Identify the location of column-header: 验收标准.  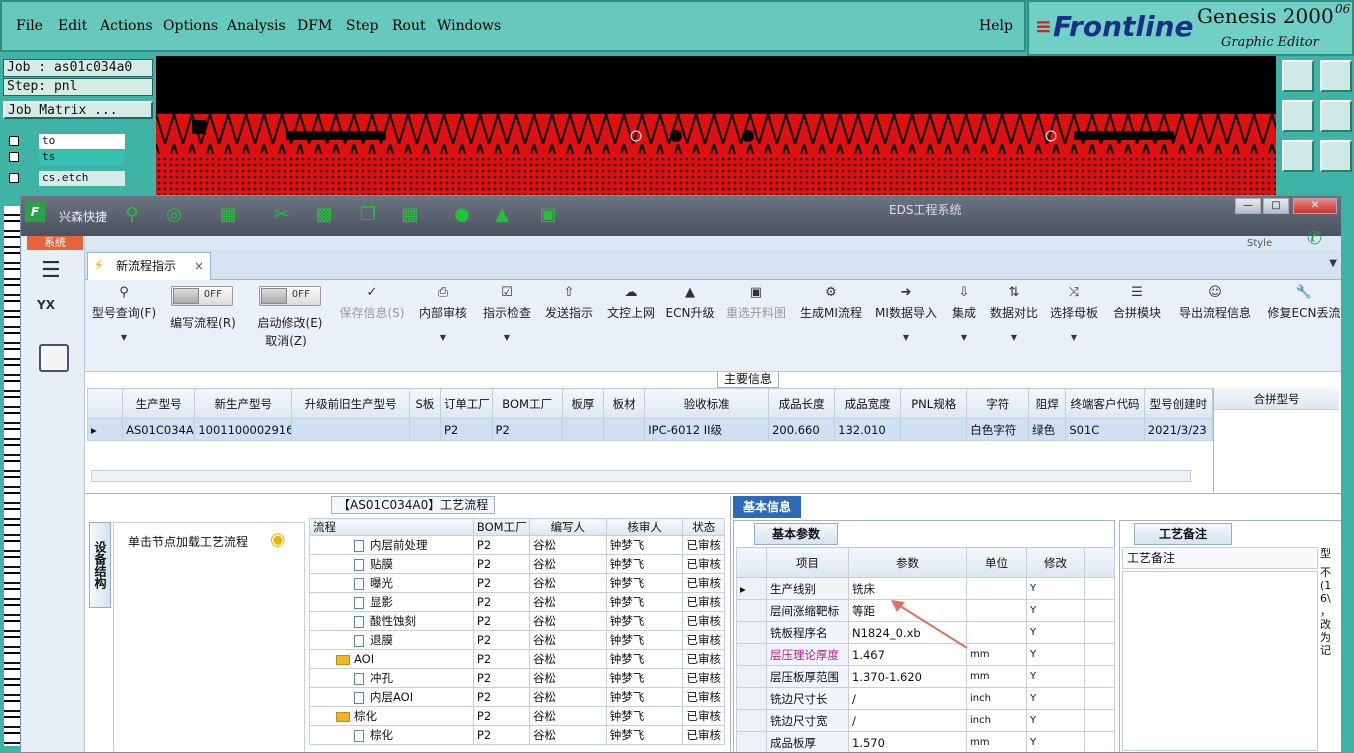
(707, 403).